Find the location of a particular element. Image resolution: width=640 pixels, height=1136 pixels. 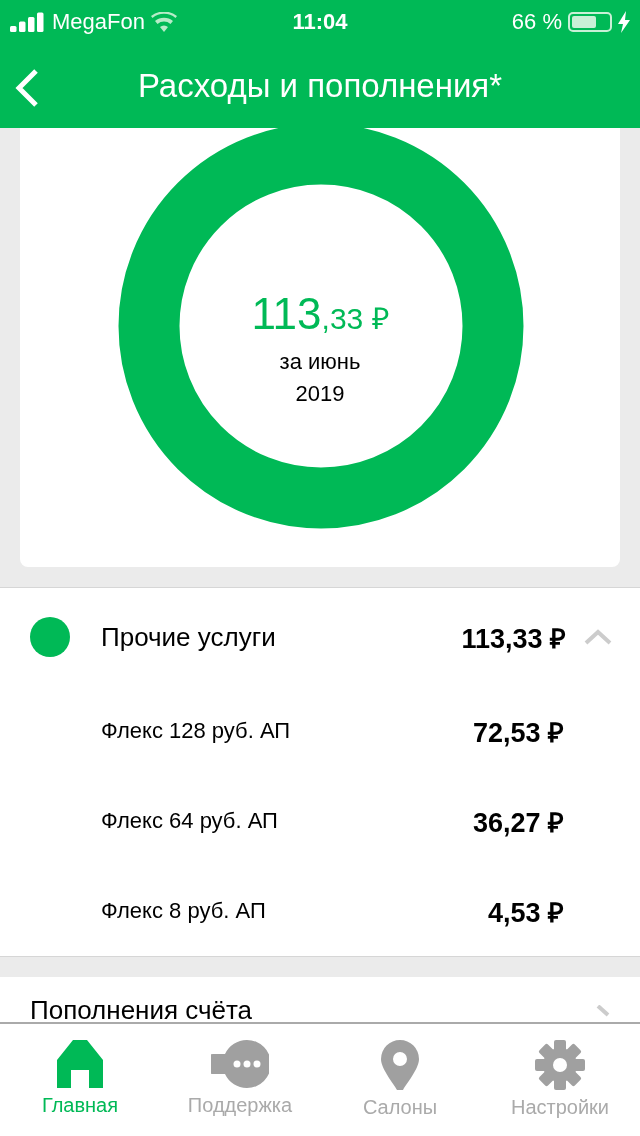

chat-icon is located at coordinates (240, 1064).